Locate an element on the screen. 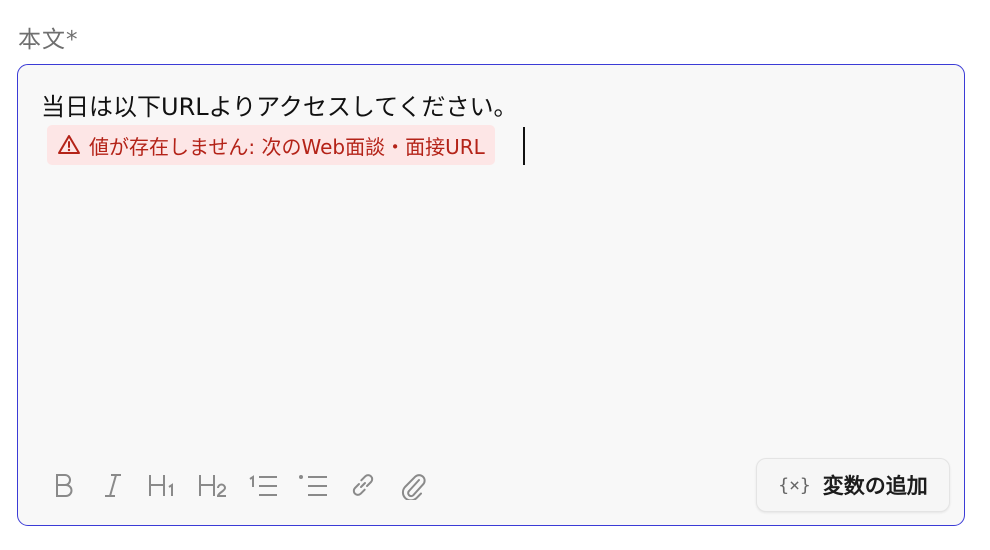 Image resolution: width=990 pixels, height=550 pixels. bullet-list-icon is located at coordinates (313, 485).